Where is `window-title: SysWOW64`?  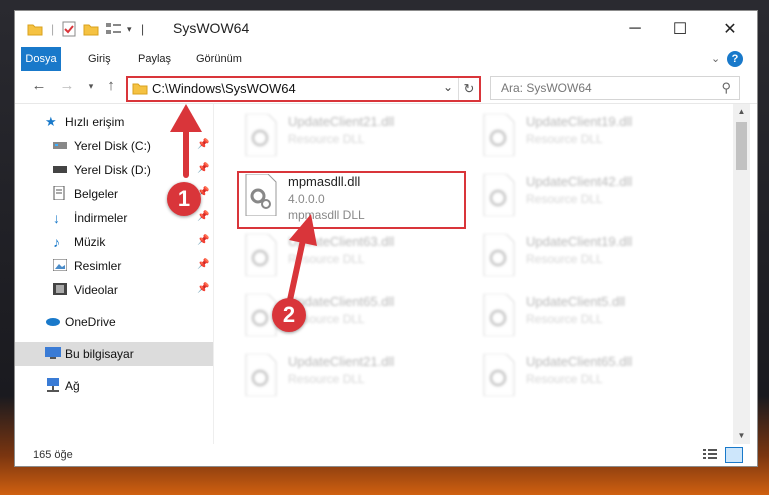
window-title: SysWOW64 is located at coordinates (211, 28).